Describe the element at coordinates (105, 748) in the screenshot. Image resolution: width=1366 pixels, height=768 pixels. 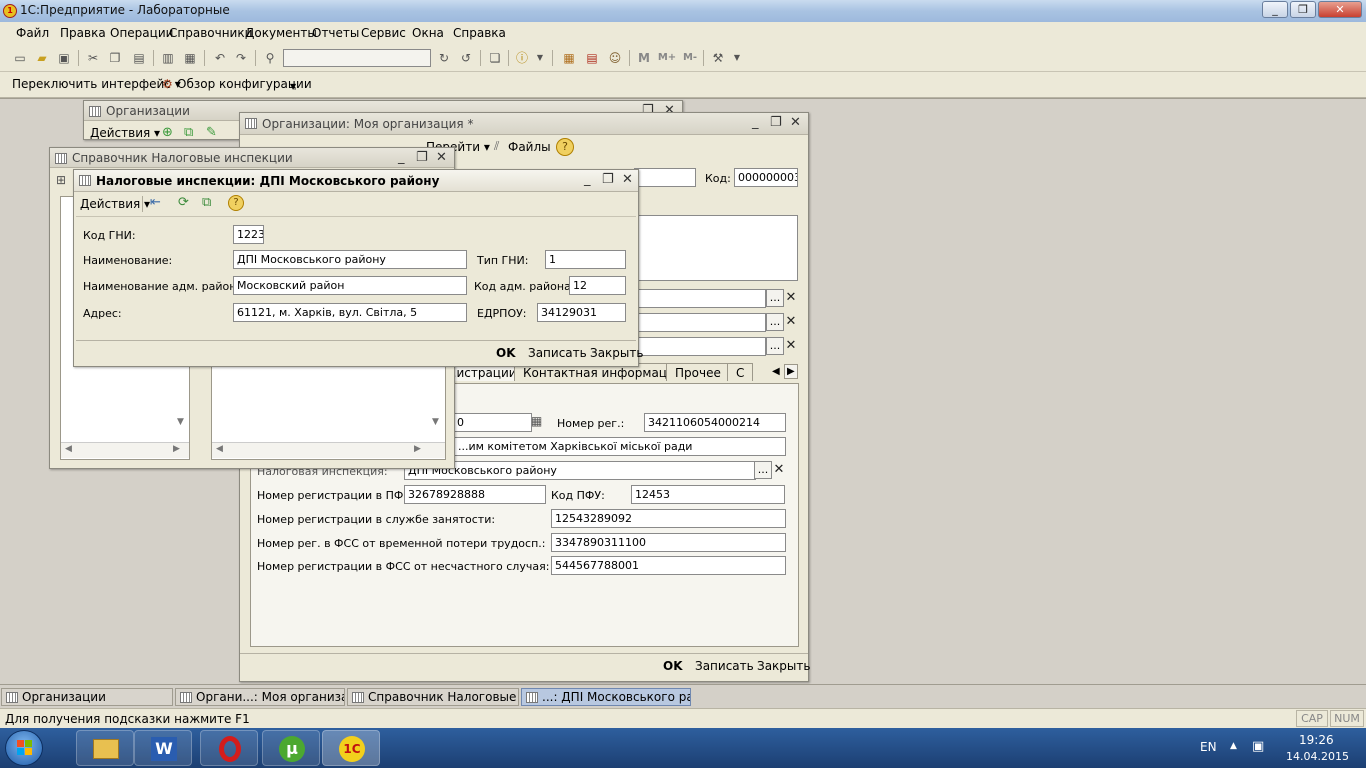
I see `explorer-taskbar-icon` at that location.